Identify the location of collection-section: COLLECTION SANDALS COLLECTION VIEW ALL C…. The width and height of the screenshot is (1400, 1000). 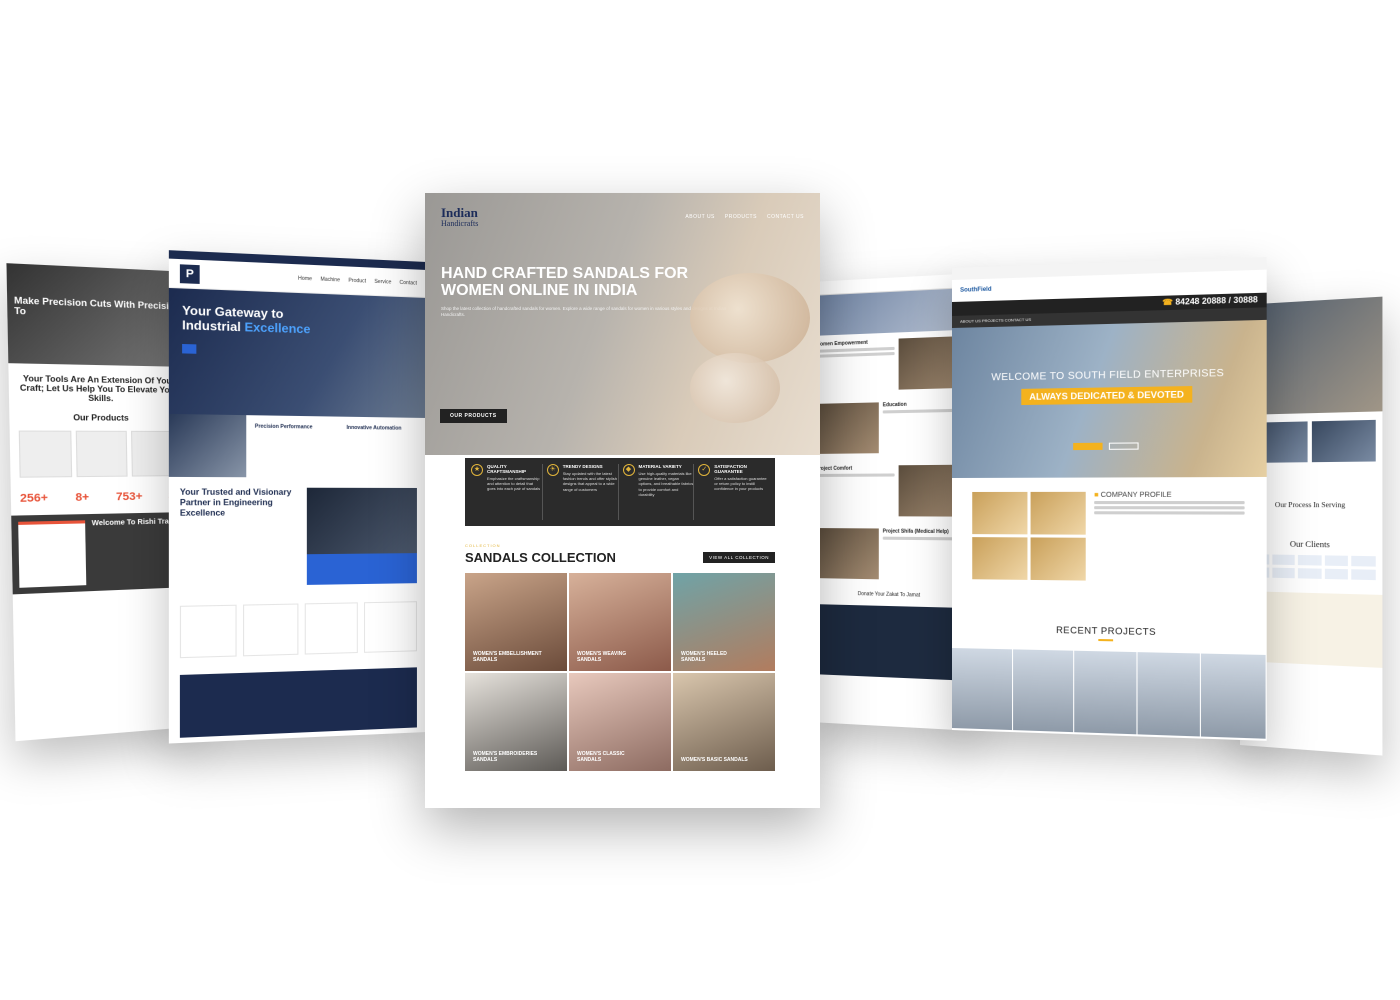
(620, 657).